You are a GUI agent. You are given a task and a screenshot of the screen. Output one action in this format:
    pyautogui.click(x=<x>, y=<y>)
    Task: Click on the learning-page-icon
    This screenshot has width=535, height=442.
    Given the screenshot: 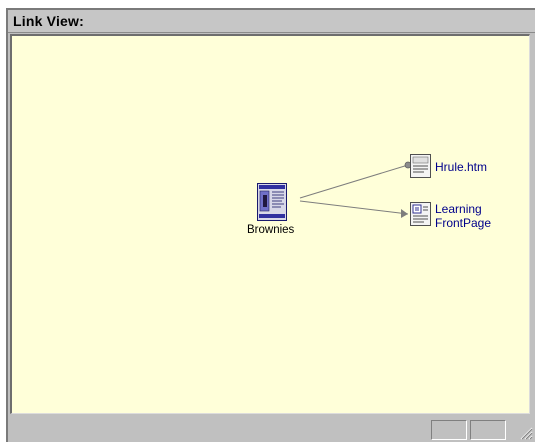 What is the action you would take?
    pyautogui.click(x=420, y=214)
    